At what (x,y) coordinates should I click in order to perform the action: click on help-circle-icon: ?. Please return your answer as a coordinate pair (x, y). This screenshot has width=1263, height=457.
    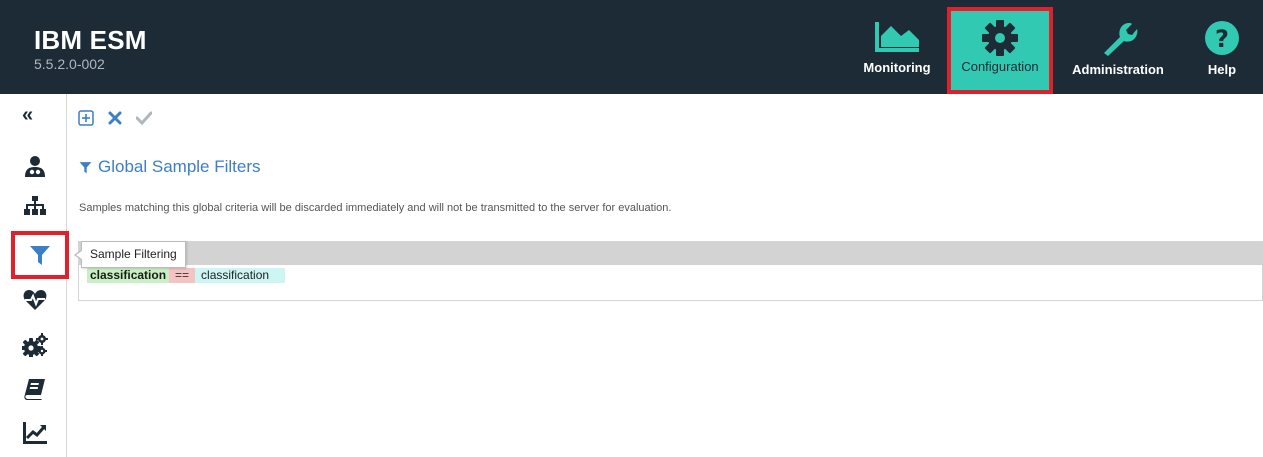
    Looking at the image, I should click on (1222, 38).